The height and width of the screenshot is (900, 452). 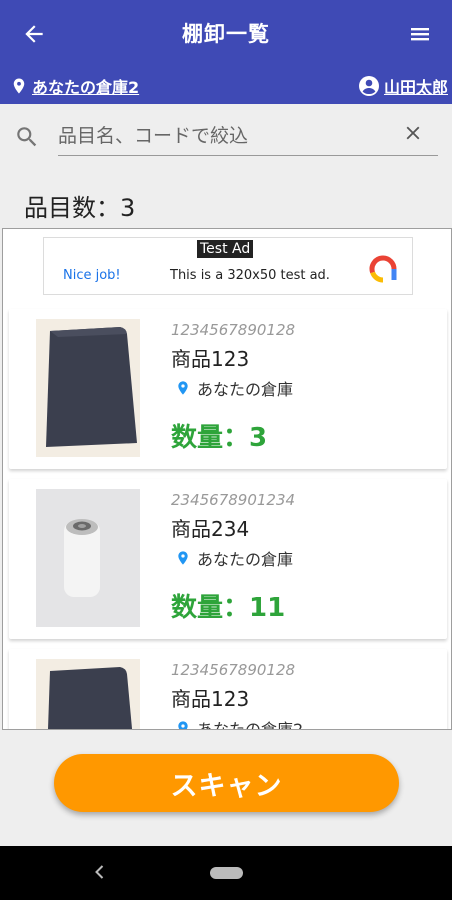 I want to click on location-label: あなたの倉庫2, so click(x=250, y=725).